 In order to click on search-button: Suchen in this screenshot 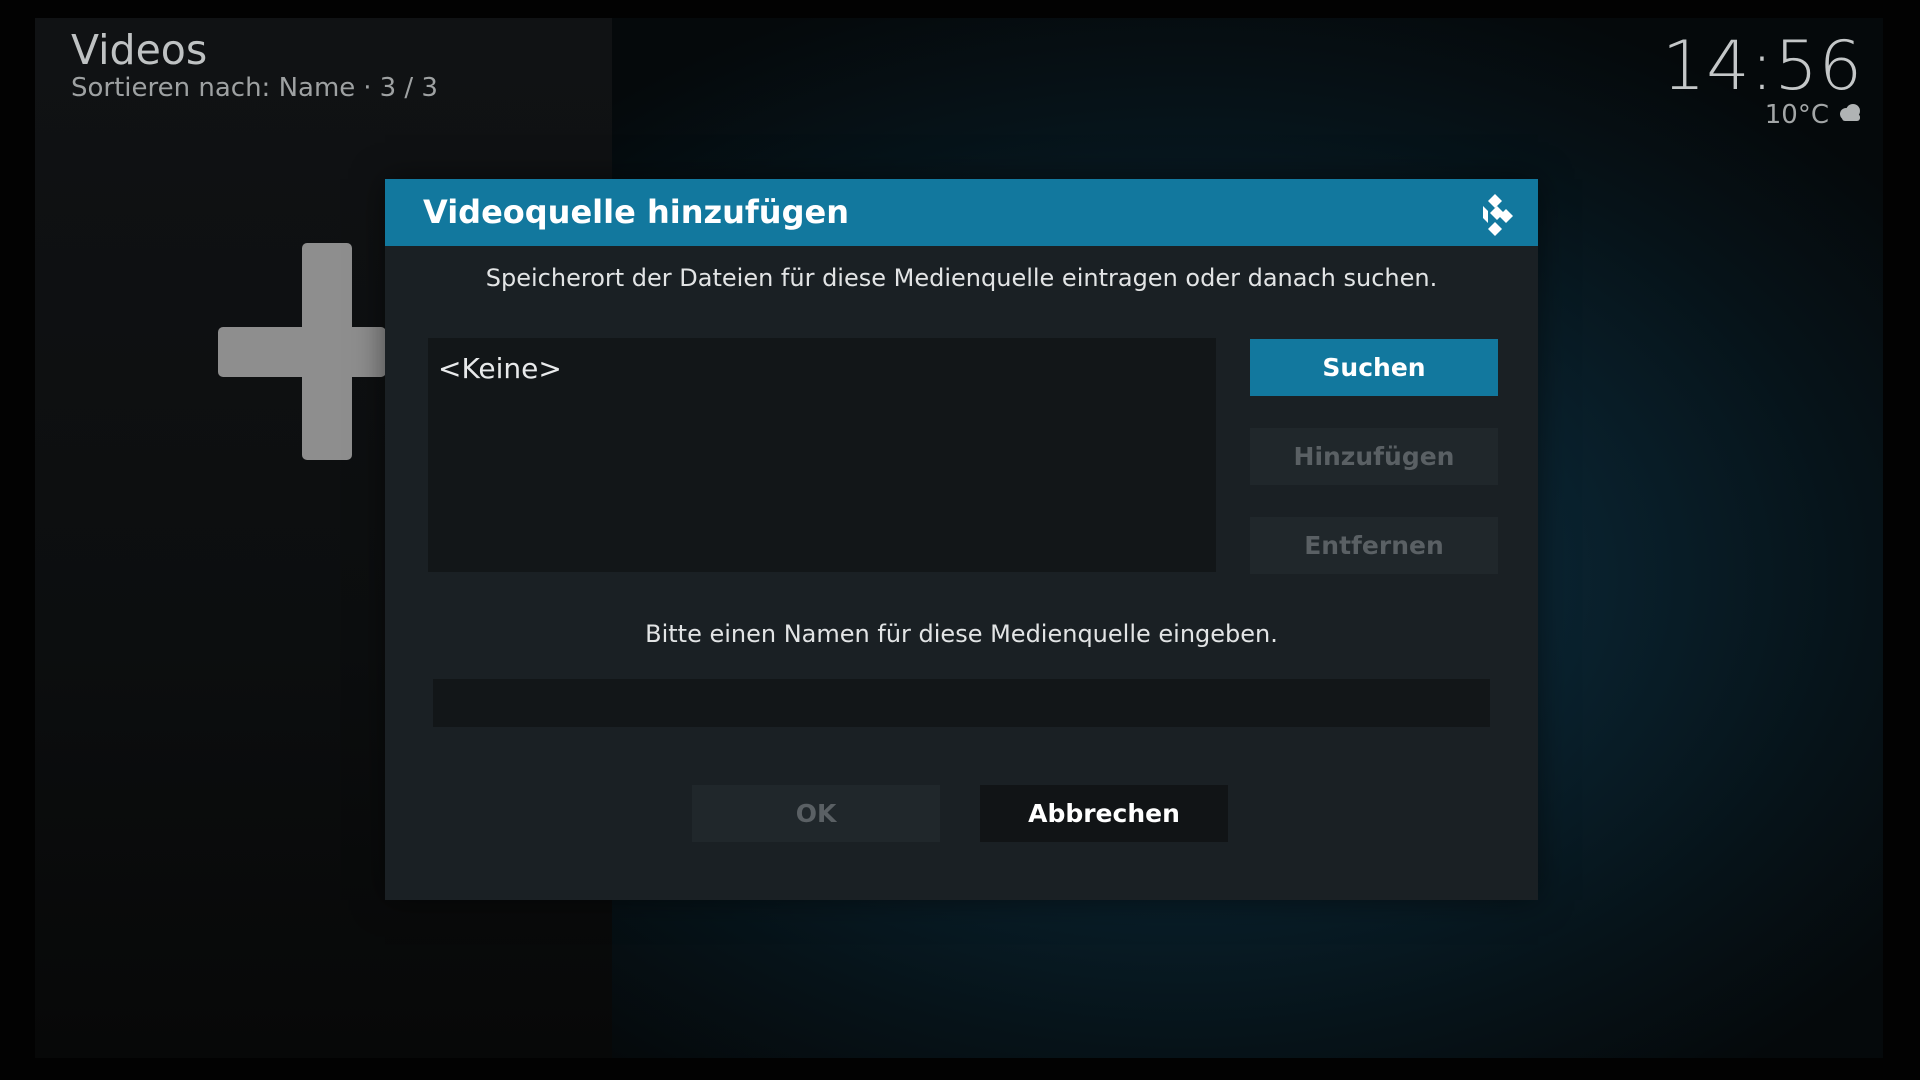, I will do `click(1374, 367)`.